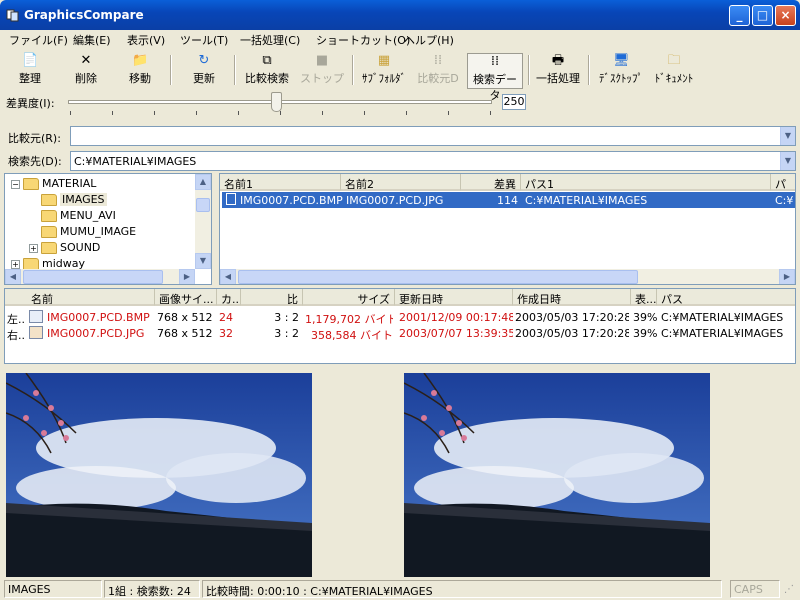  Describe the element at coordinates (204, 71) in the screenshot. I see `refresh-button: ↻ 更新` at that location.